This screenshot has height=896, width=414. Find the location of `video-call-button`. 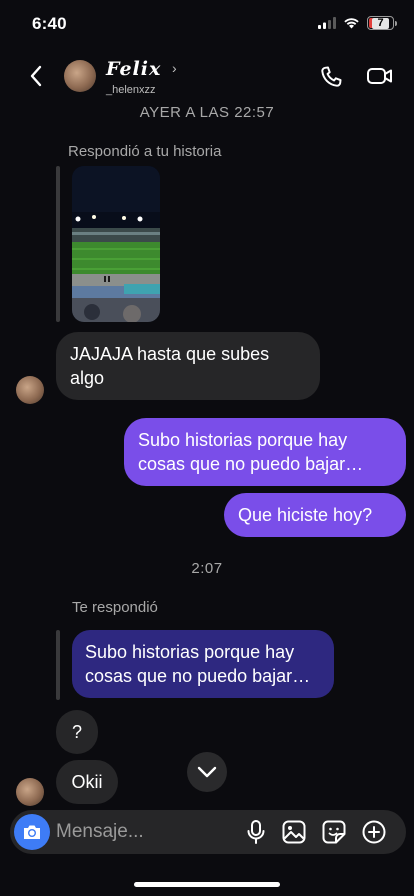

video-call-button is located at coordinates (381, 78).